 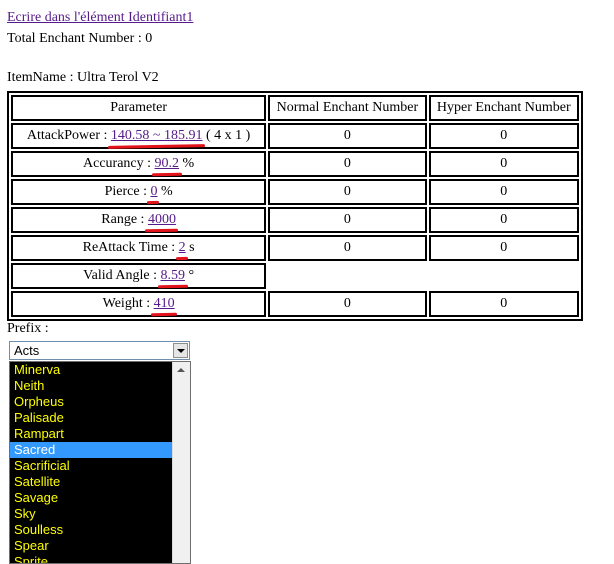 I want to click on attackpower-hyper: 0, so click(x=503, y=136).